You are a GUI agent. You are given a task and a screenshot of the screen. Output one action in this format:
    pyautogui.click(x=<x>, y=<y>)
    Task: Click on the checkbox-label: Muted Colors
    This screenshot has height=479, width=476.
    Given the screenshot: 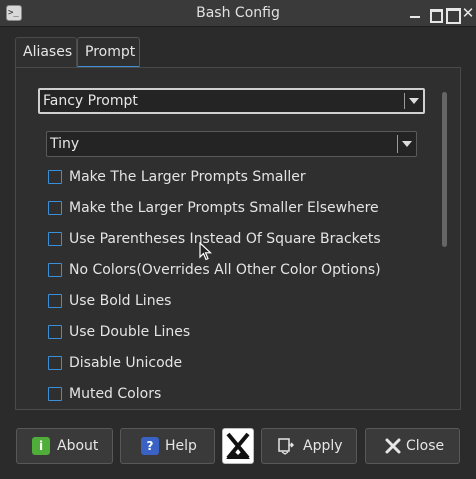 What is the action you would take?
    pyautogui.click(x=115, y=394)
    